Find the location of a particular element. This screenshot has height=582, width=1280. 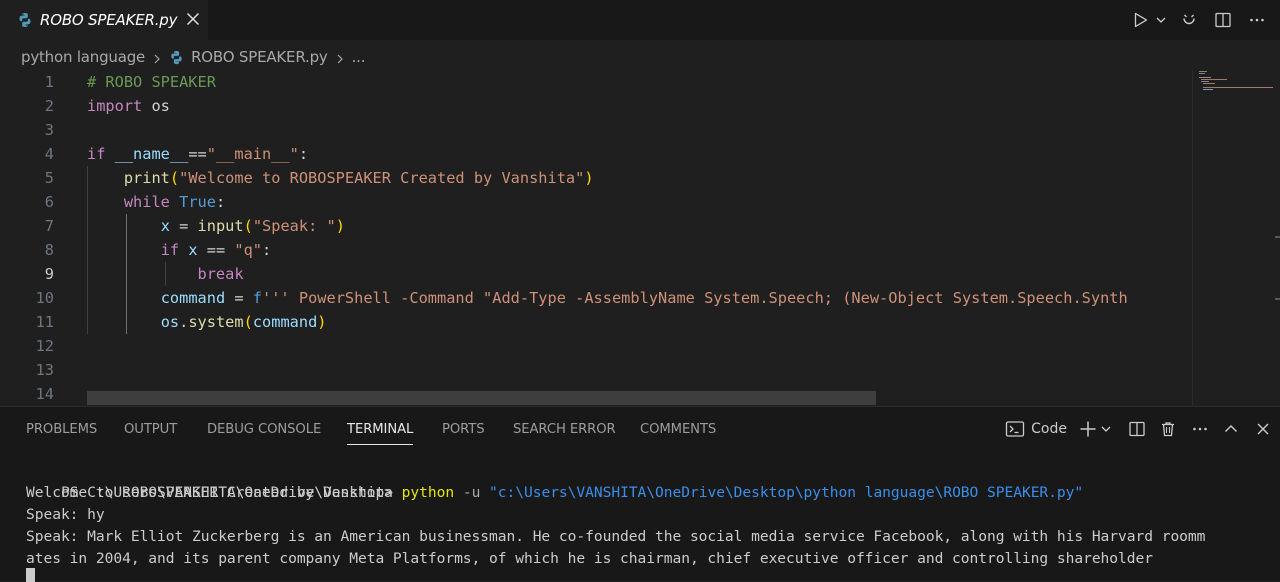

close-panel-icon is located at coordinates (1263, 429).